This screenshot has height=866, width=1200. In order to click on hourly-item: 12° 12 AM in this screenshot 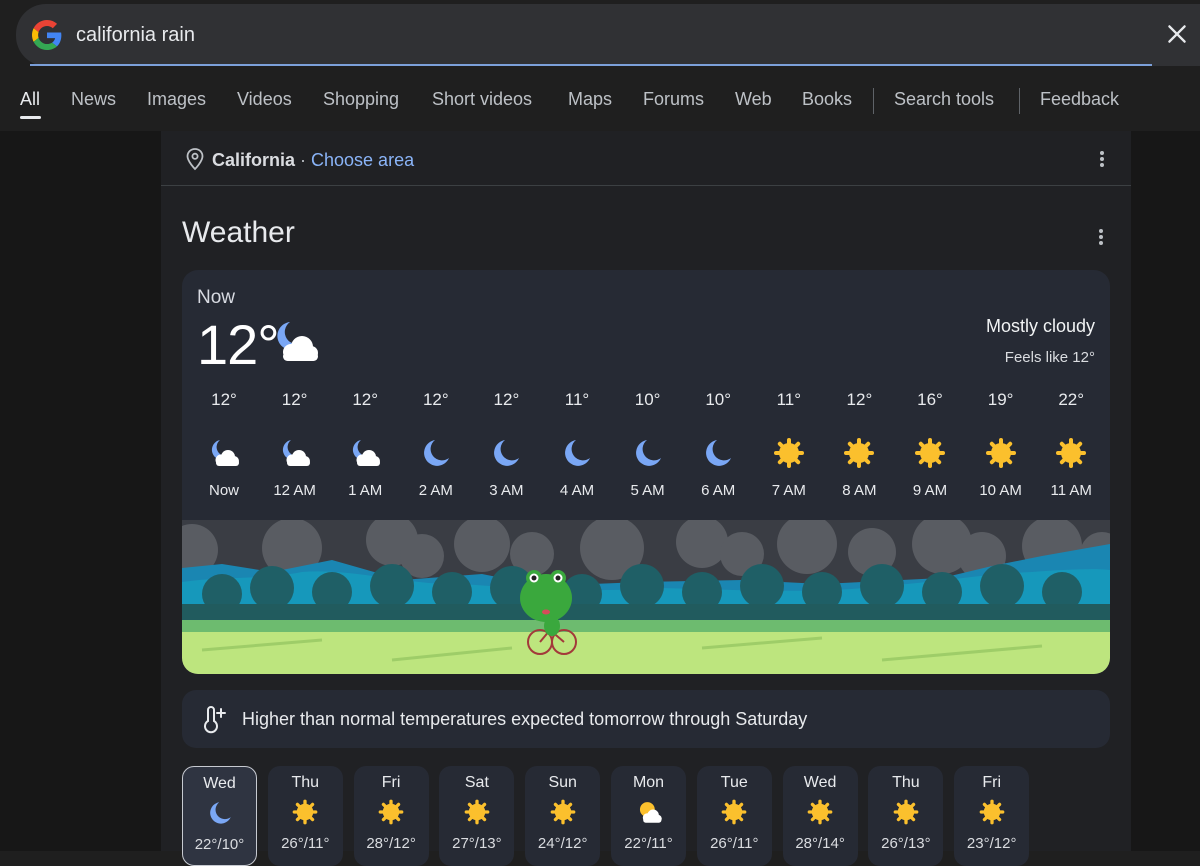, I will do `click(295, 444)`.